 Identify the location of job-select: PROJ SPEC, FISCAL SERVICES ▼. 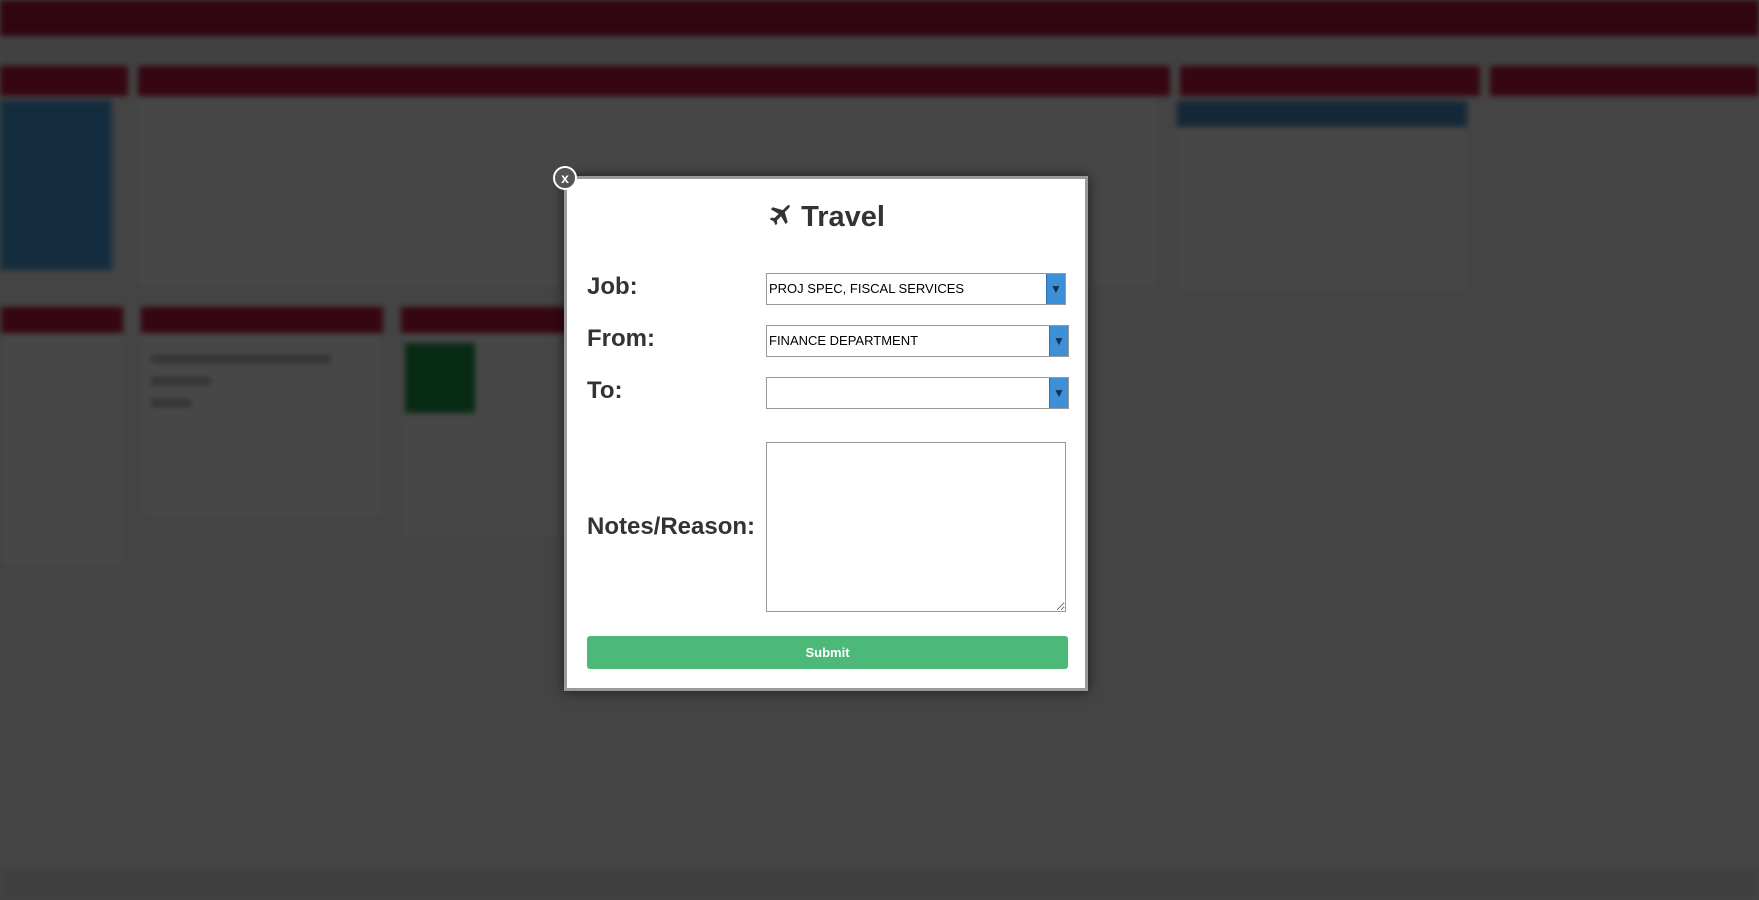
(916, 289).